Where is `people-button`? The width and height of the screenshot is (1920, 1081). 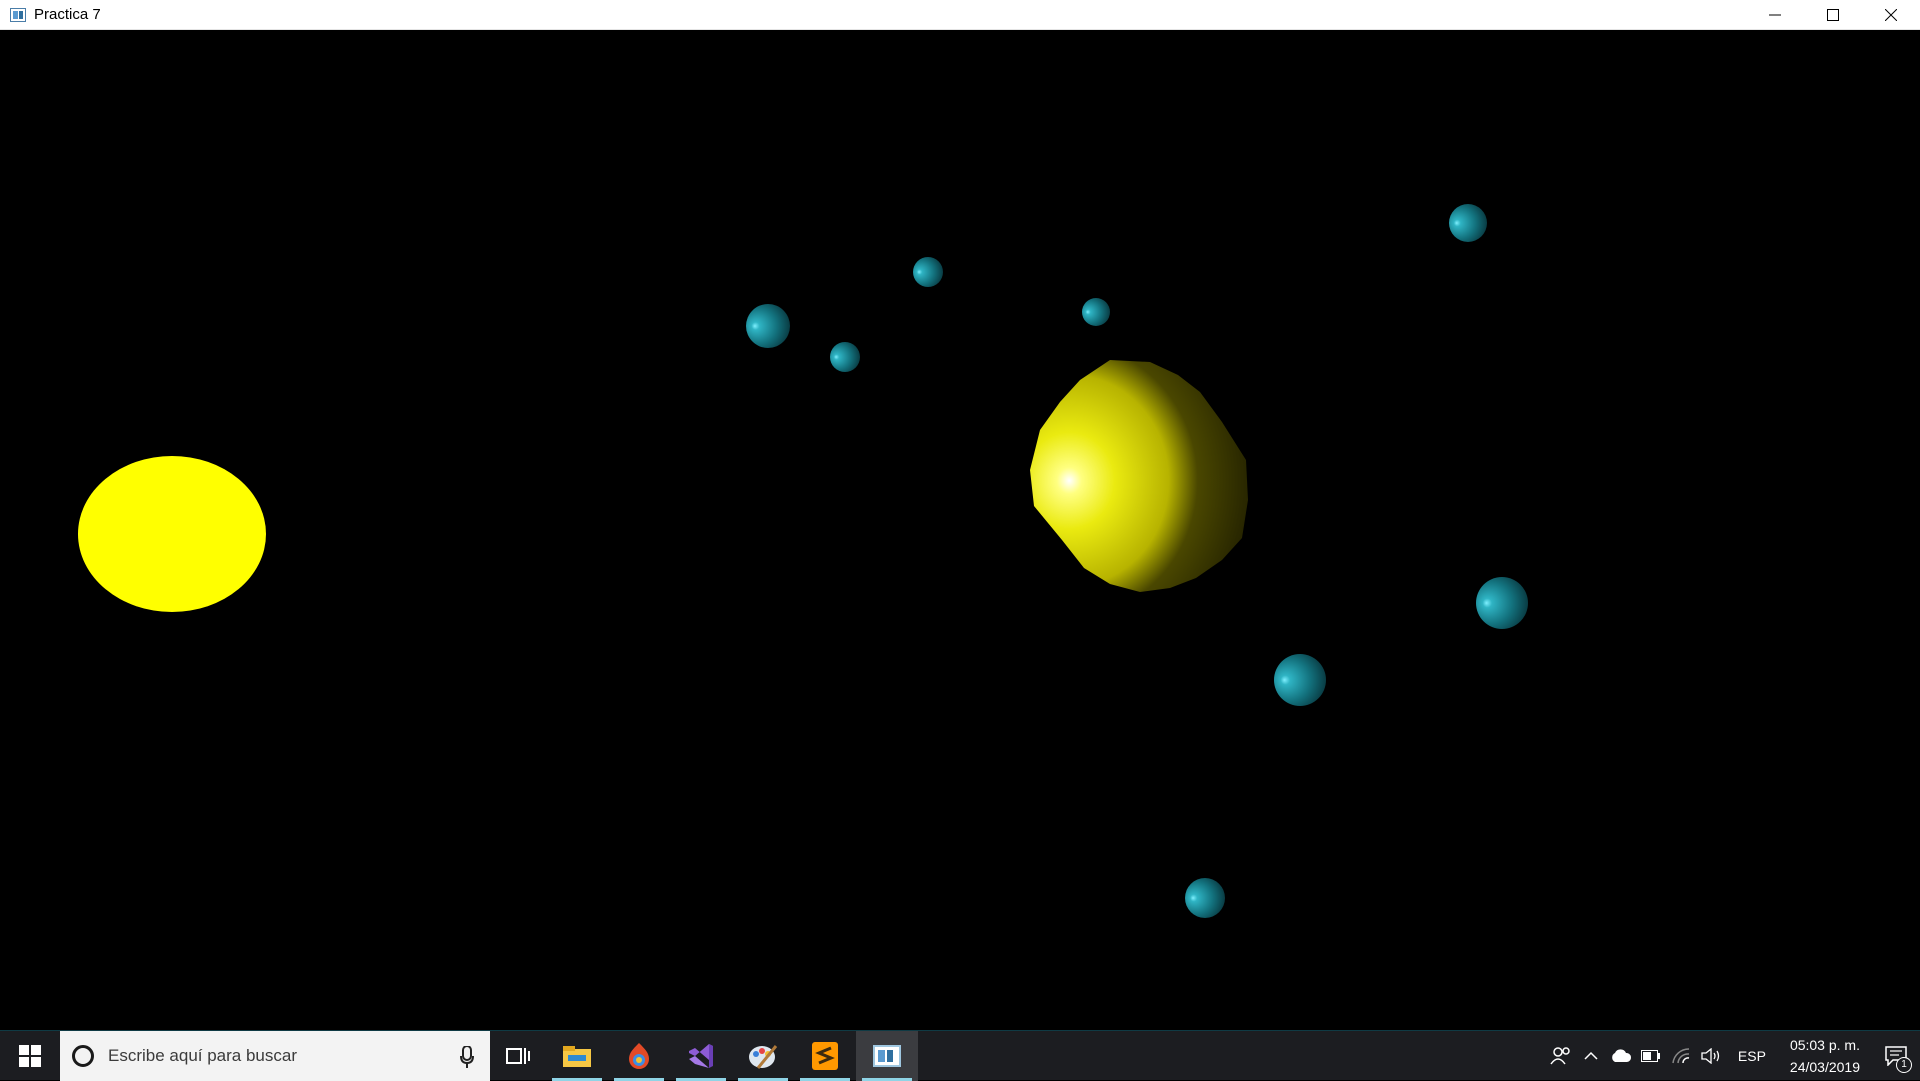 people-button is located at coordinates (1561, 1056).